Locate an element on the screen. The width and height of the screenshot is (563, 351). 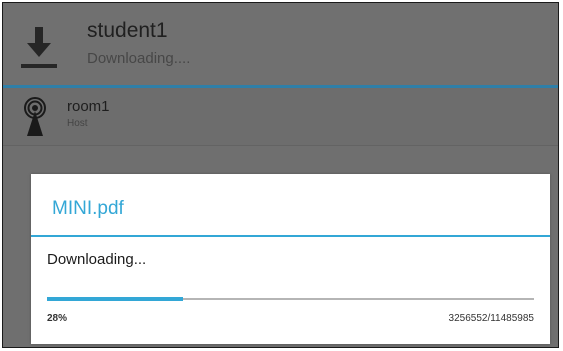
progress-byte-count: 3256552/11485985 is located at coordinates (491, 318).